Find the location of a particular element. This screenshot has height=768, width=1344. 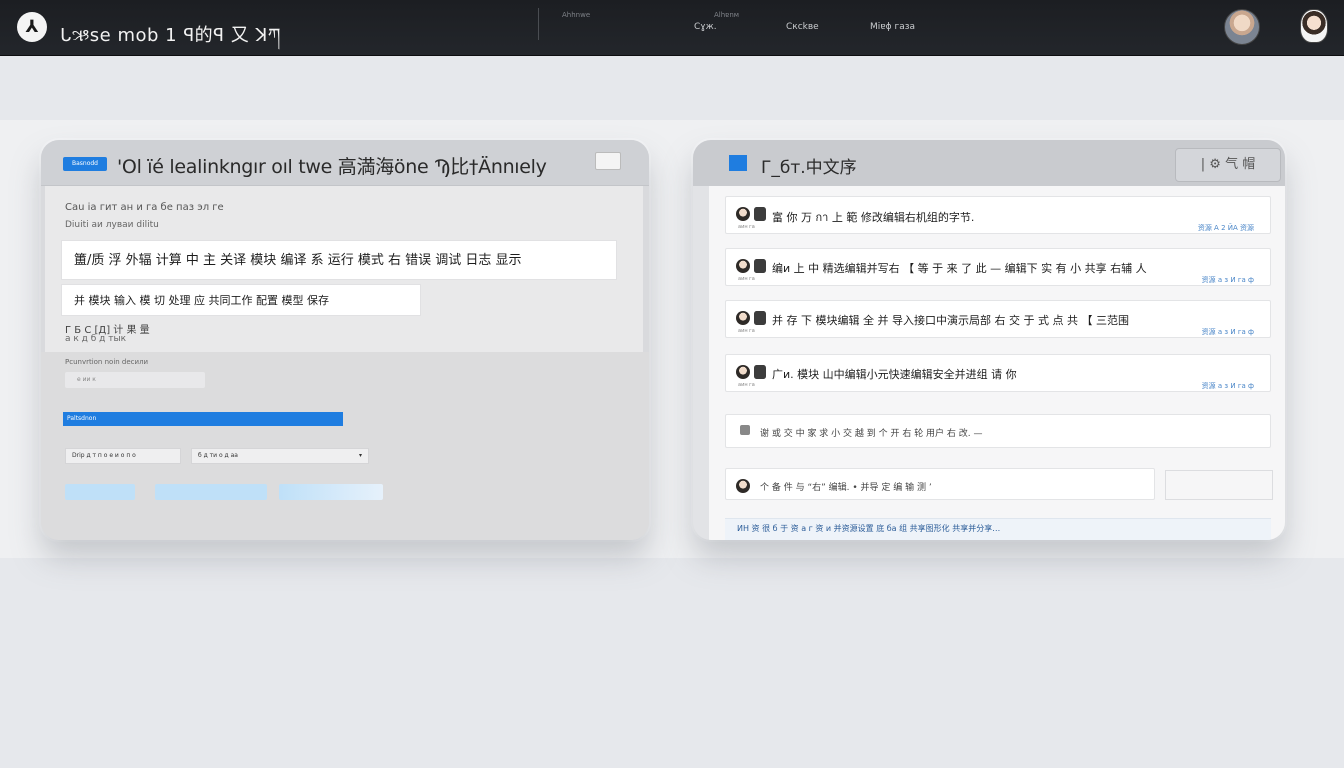

window-toggle-button is located at coordinates (608, 161).